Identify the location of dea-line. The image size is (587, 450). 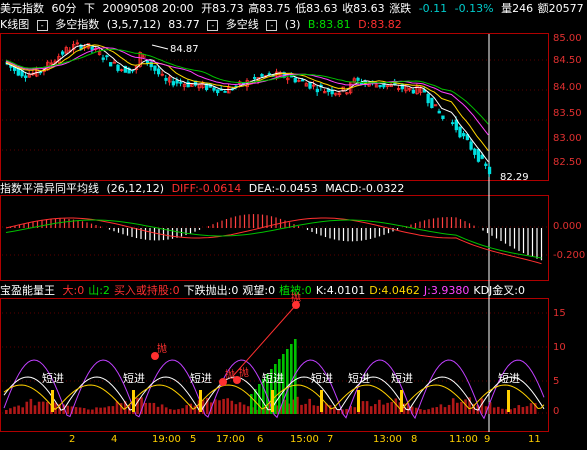
(273, 239).